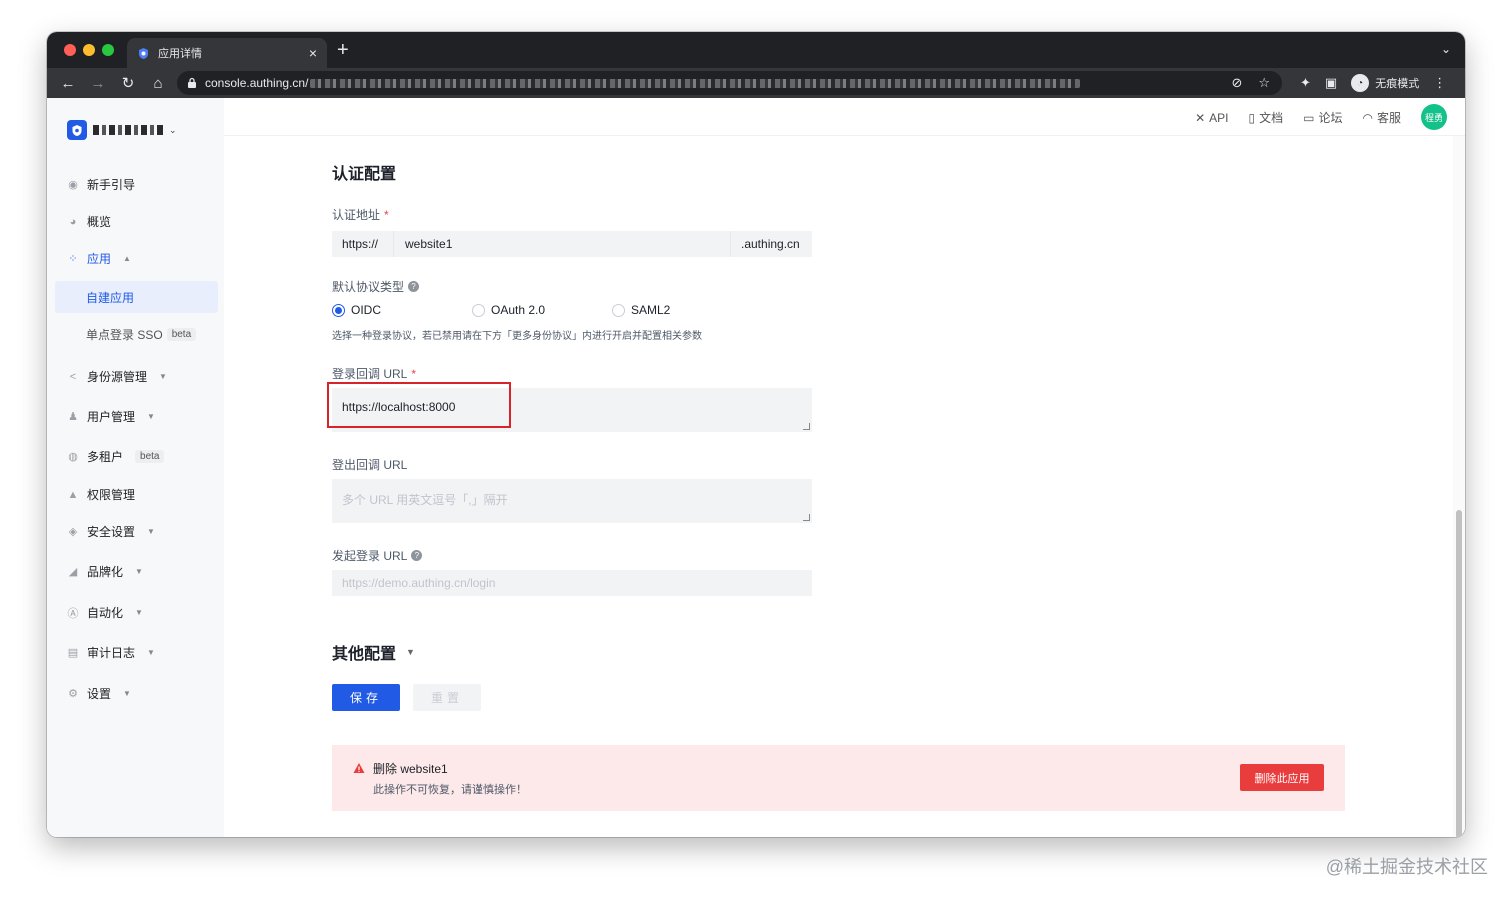 This screenshot has height=900, width=1512. I want to click on scrollbar-thumb, so click(1459, 673).